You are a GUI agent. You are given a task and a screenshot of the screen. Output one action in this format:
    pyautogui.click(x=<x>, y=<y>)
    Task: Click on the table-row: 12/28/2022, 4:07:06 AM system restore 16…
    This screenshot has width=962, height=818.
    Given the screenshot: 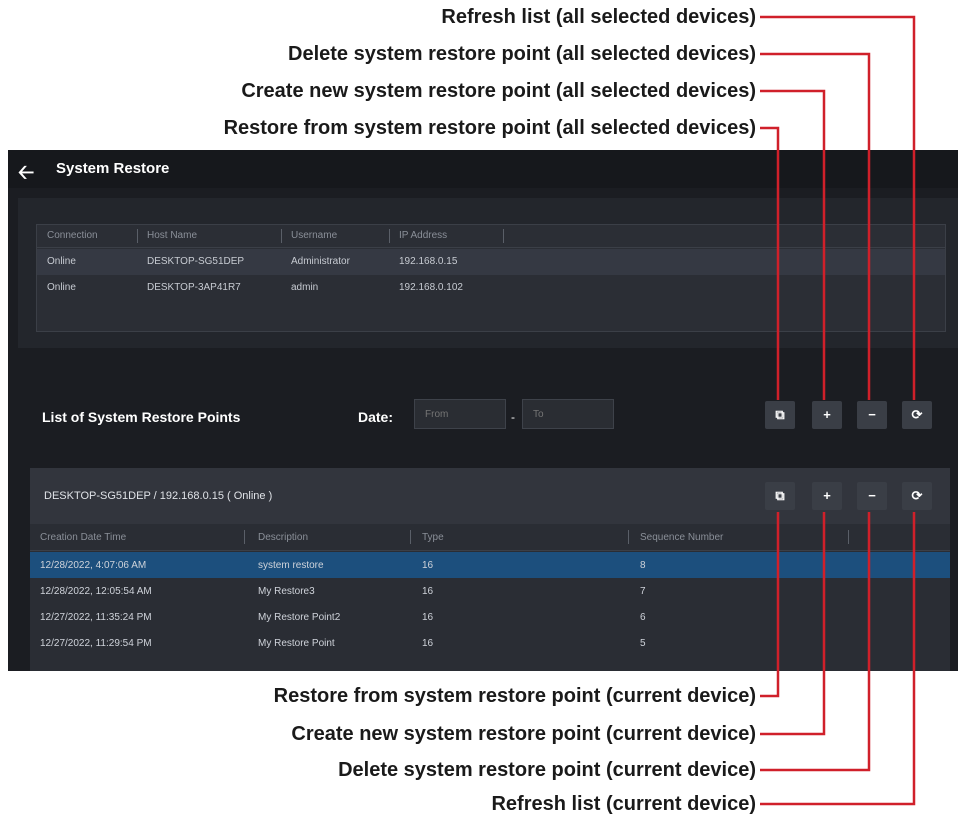 What is the action you would take?
    pyautogui.click(x=490, y=565)
    